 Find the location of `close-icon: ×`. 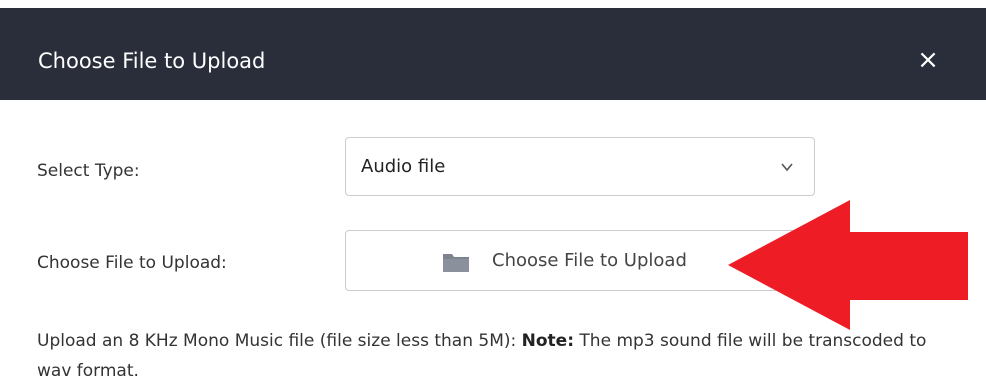

close-icon: × is located at coordinates (928, 60).